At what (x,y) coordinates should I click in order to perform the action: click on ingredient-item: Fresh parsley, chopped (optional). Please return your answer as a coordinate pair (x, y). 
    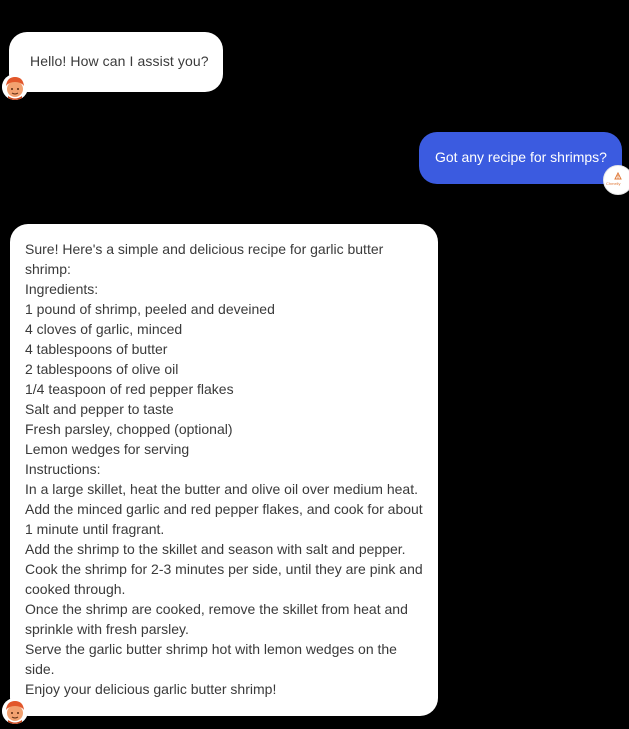
    Looking at the image, I should click on (129, 429).